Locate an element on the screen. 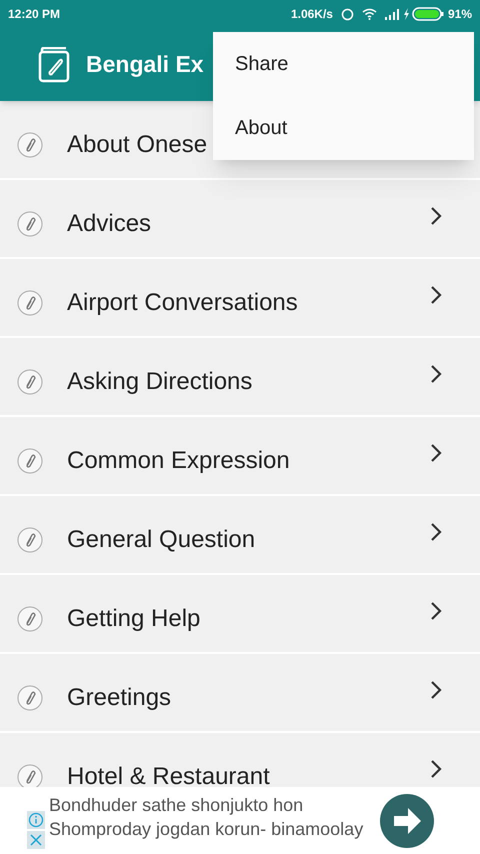 Image resolution: width=480 pixels, height=854 pixels. ad-text: Bondhuder sathe shonjukto hon is located at coordinates (176, 805).